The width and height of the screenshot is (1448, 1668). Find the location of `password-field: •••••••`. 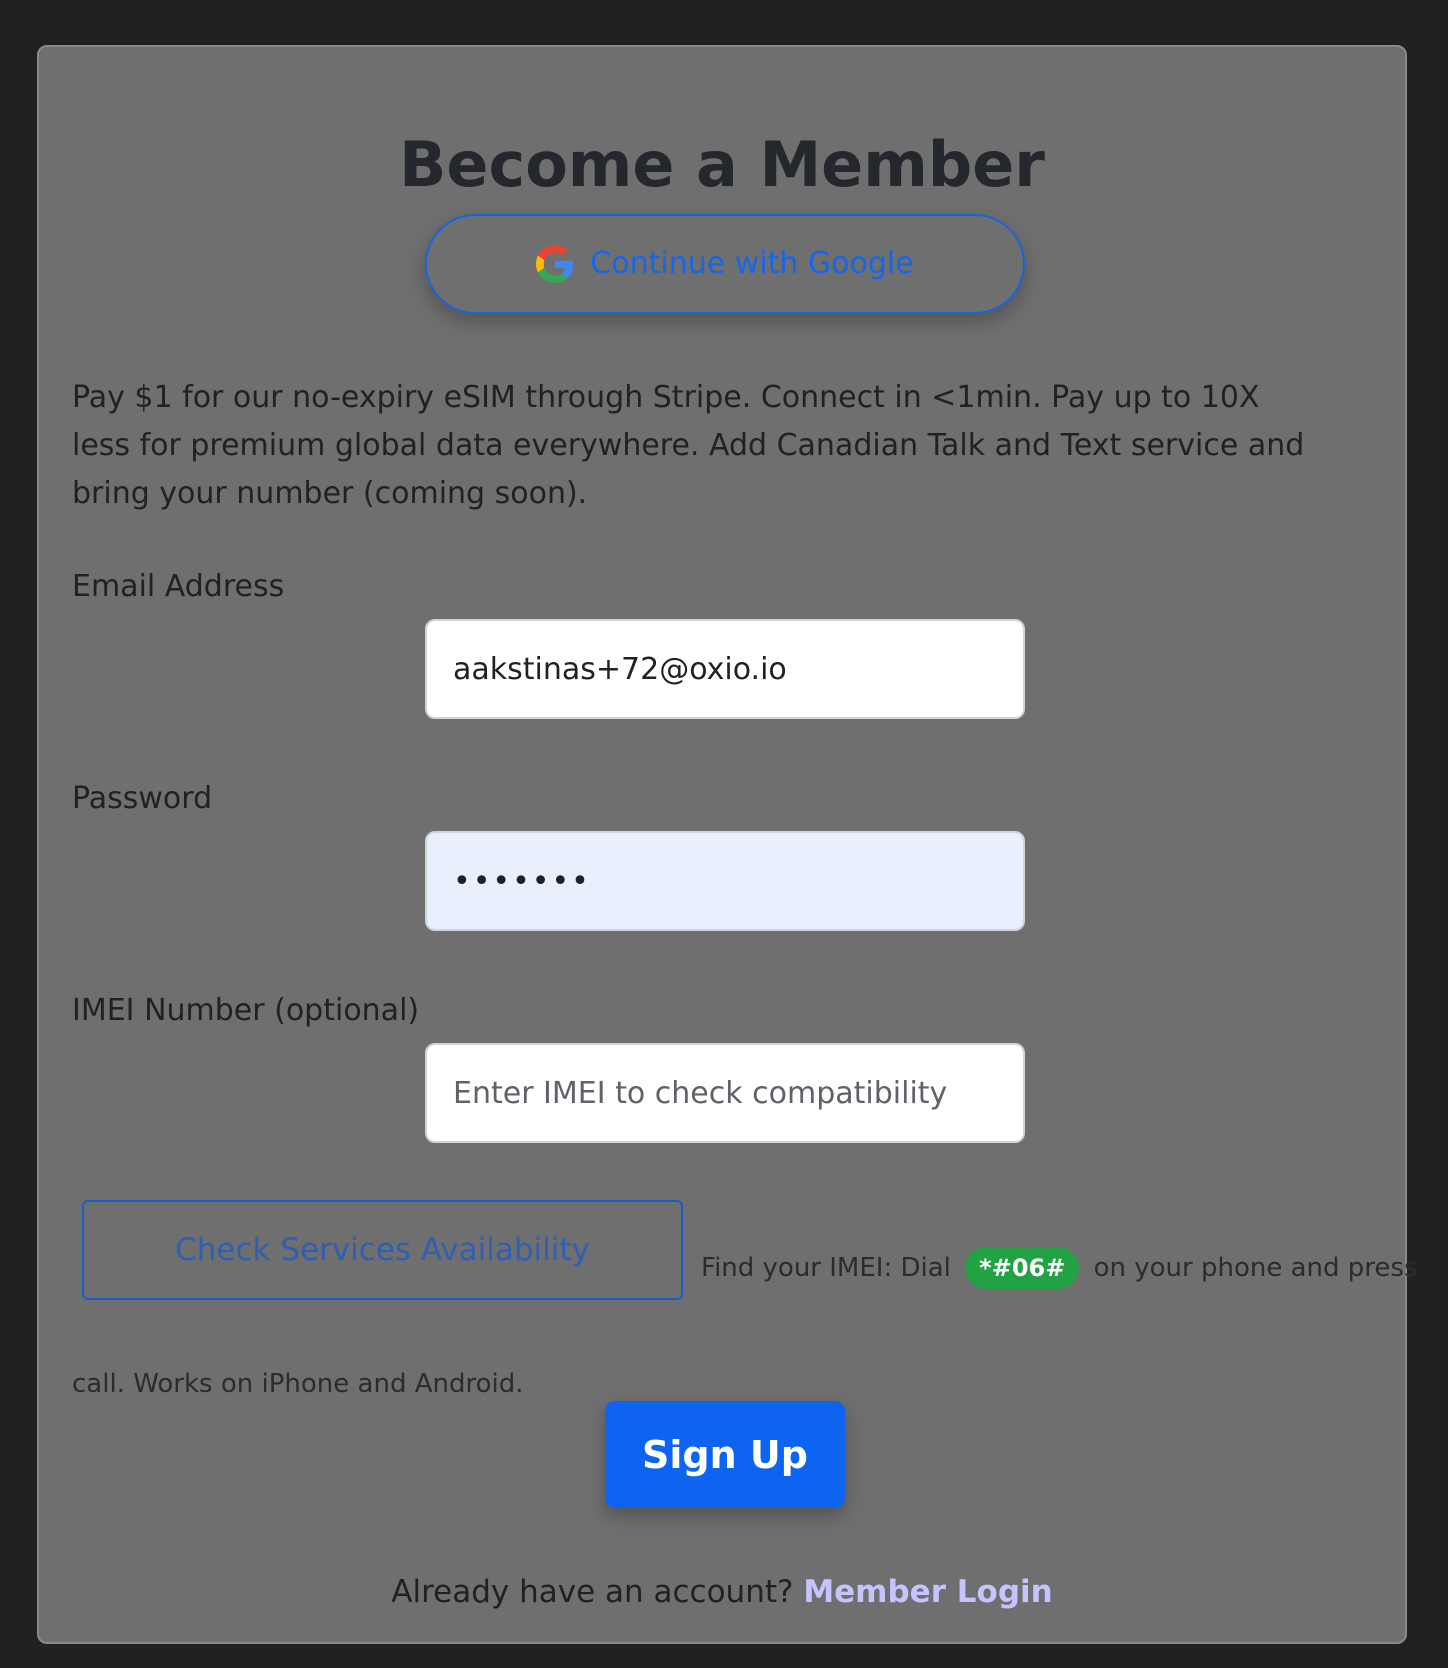

password-field: ••••••• is located at coordinates (725, 881).